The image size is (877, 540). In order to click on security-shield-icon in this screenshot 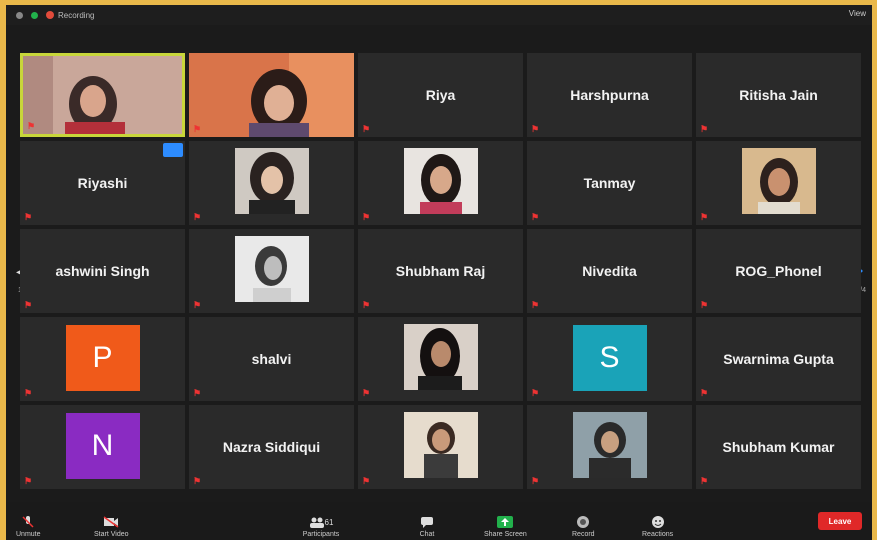, I will do `click(34, 15)`.